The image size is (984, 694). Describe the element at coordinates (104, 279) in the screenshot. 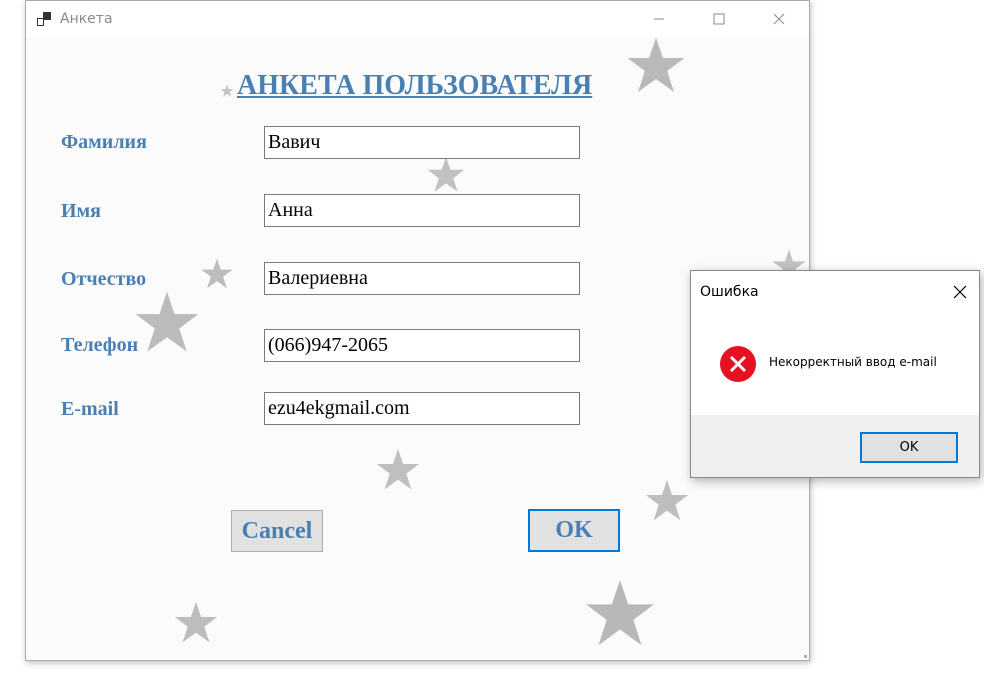

I see `patronymic-label: Отчество` at that location.